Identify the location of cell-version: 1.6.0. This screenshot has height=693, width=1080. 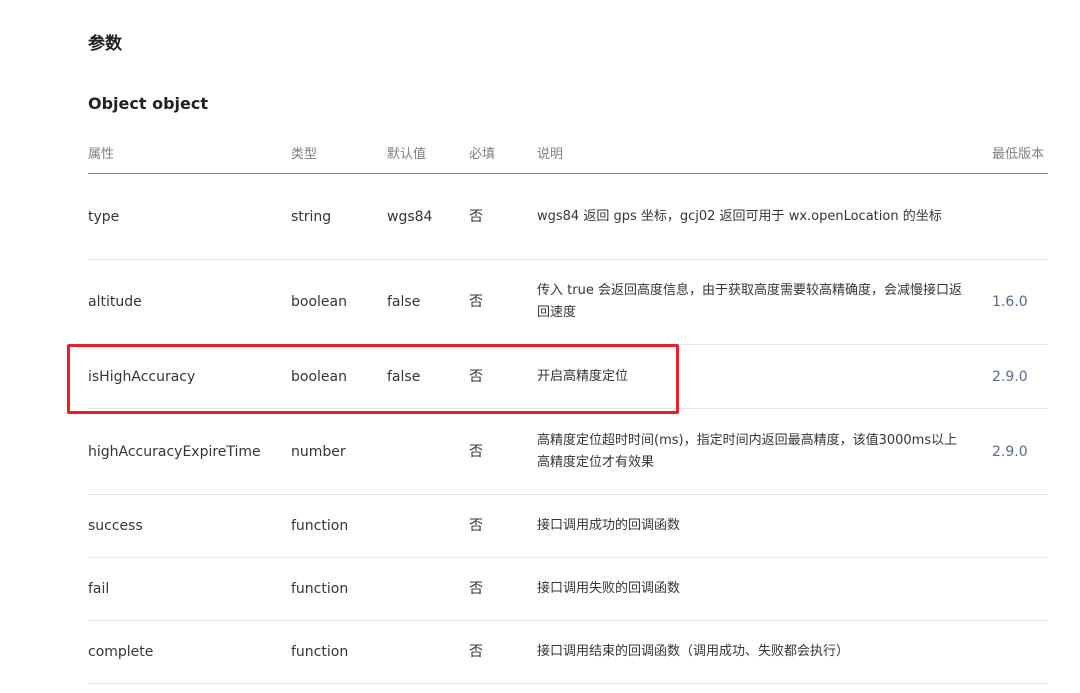
(1020, 302).